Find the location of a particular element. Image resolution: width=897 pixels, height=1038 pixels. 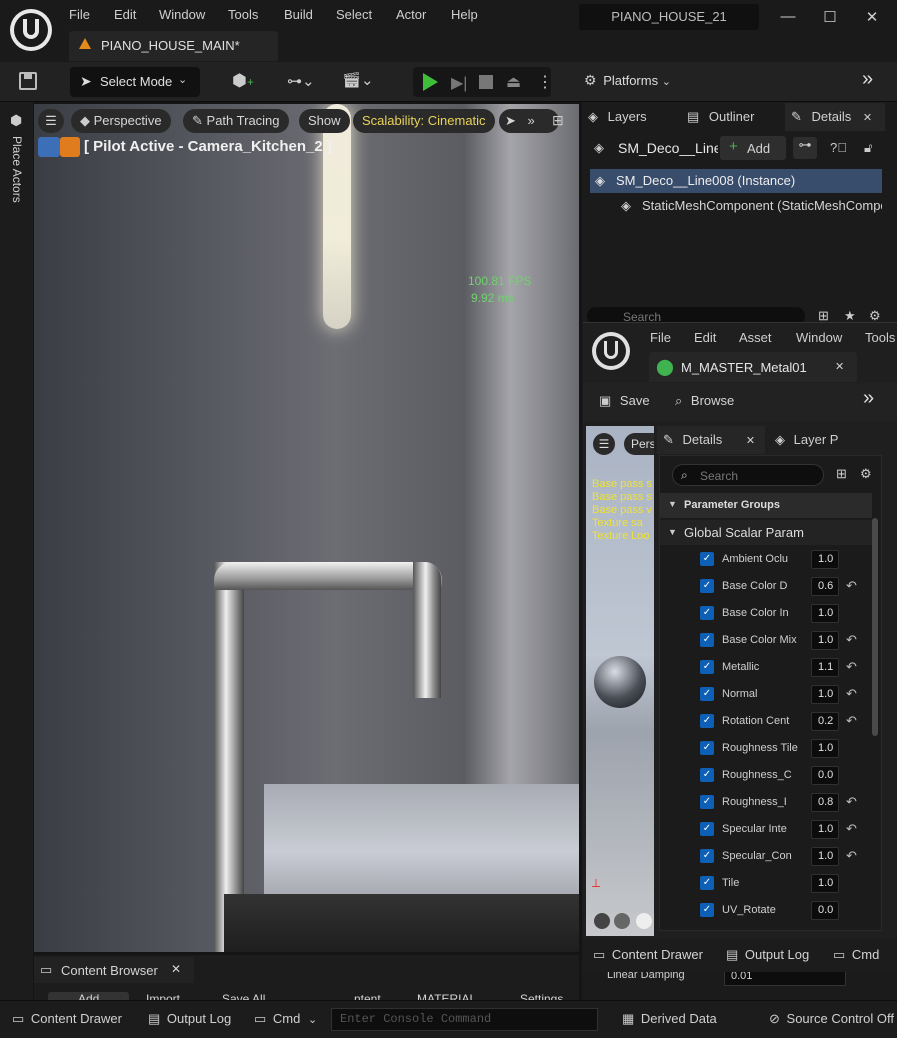

tab-material-details: ✎ Details ✕ is located at coordinates (711, 440).